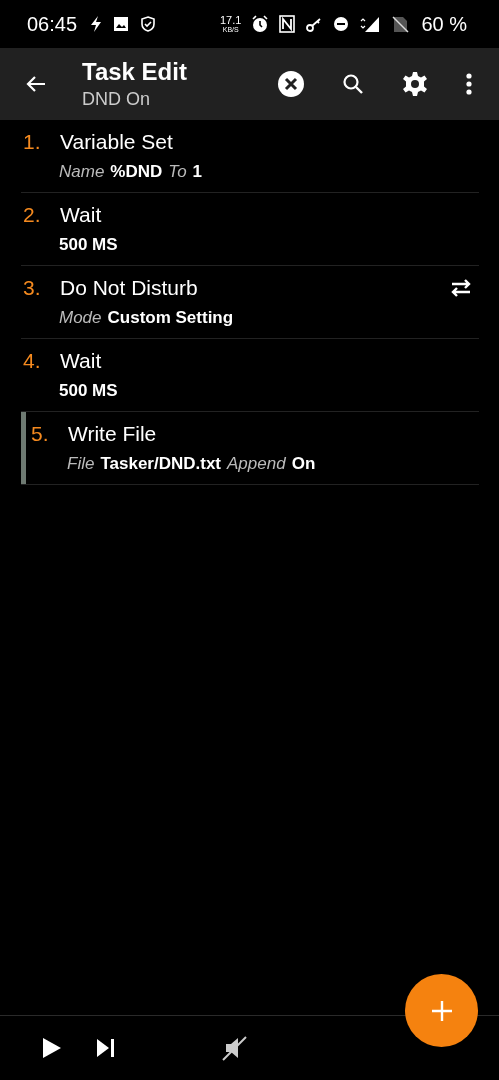  What do you see at coordinates (52, 1048) in the screenshot?
I see `play-icon` at bounding box center [52, 1048].